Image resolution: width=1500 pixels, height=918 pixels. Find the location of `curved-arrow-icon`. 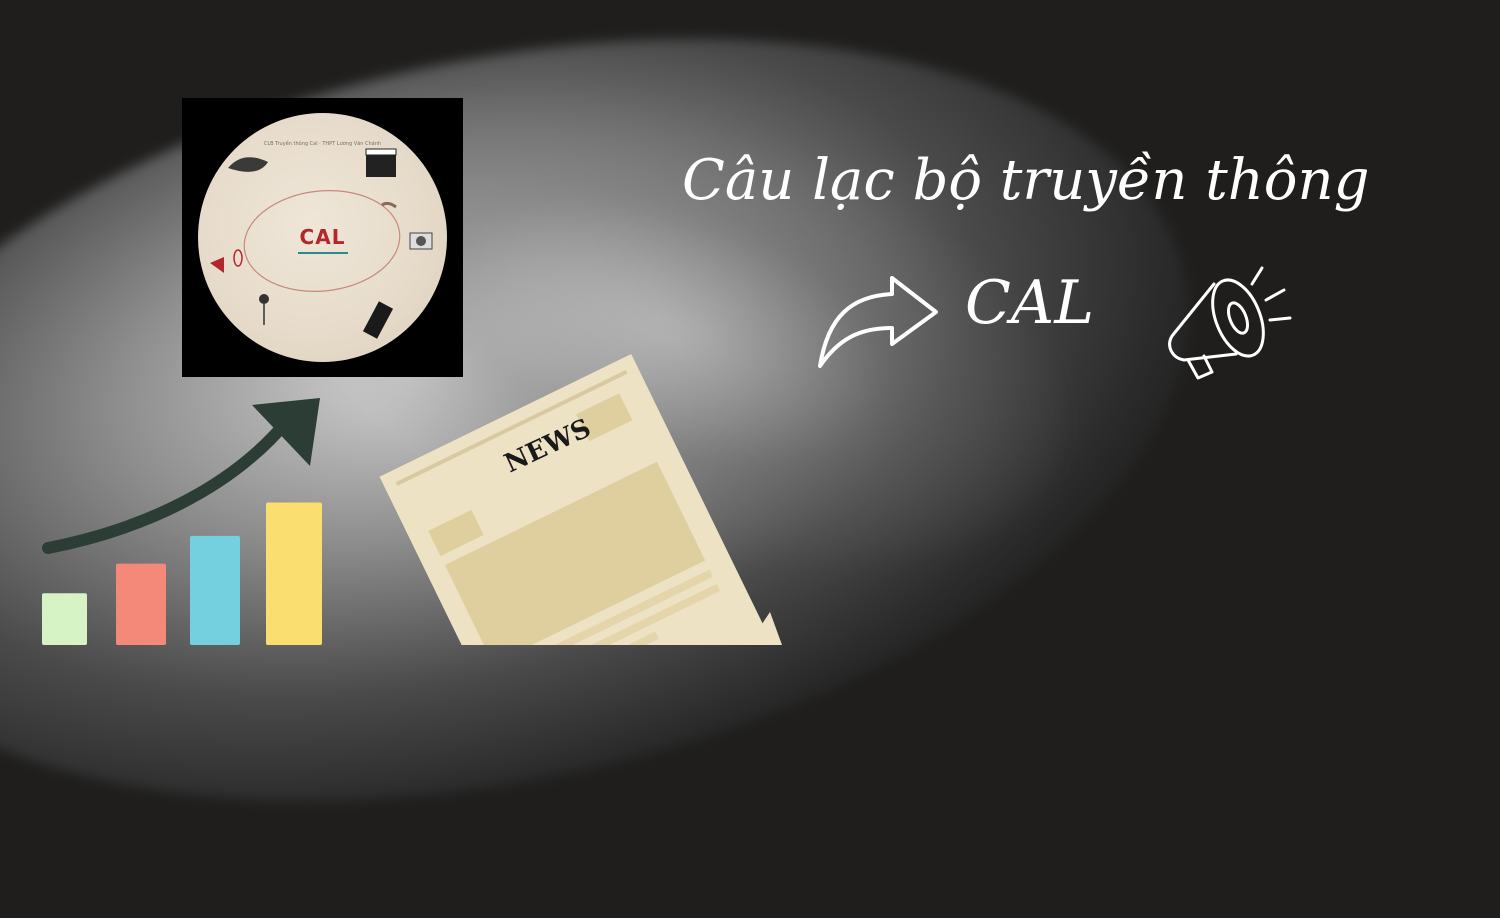

curved-arrow-icon is located at coordinates (878, 322).